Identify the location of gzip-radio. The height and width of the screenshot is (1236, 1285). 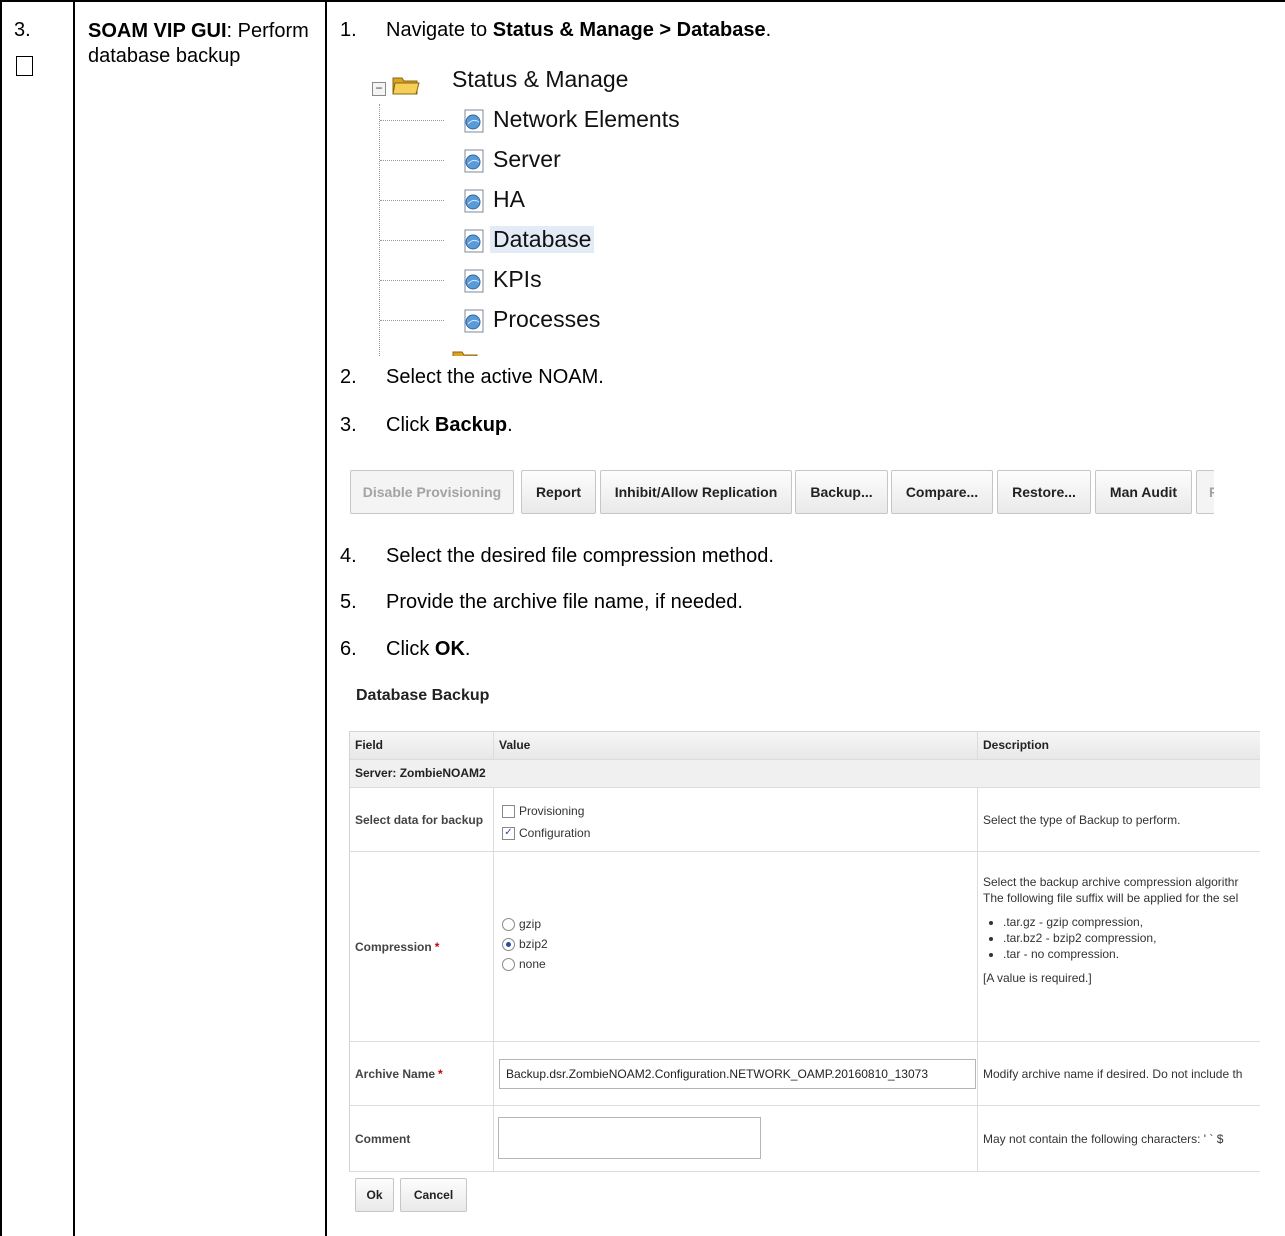
(508, 925).